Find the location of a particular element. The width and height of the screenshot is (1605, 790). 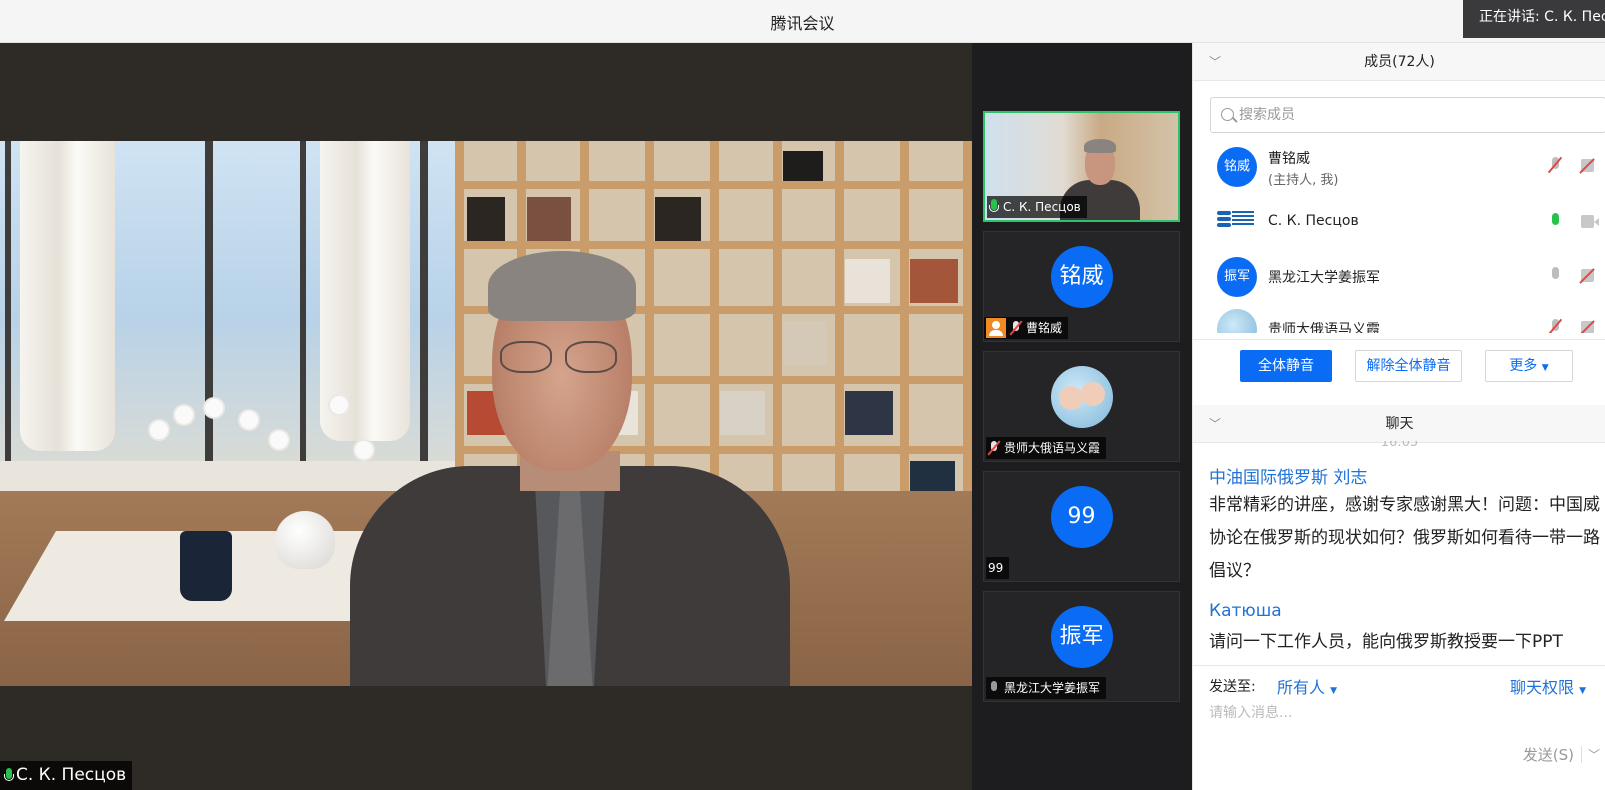

send-to-value: 所有人 is located at coordinates (1301, 687).